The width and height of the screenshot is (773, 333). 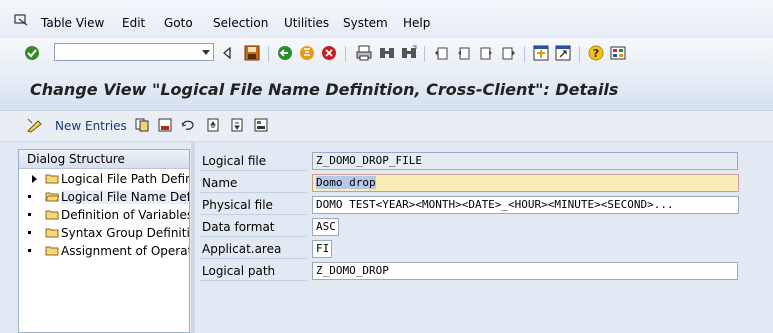 What do you see at coordinates (34, 179) in the screenshot?
I see `expand-arrow-icon` at bounding box center [34, 179].